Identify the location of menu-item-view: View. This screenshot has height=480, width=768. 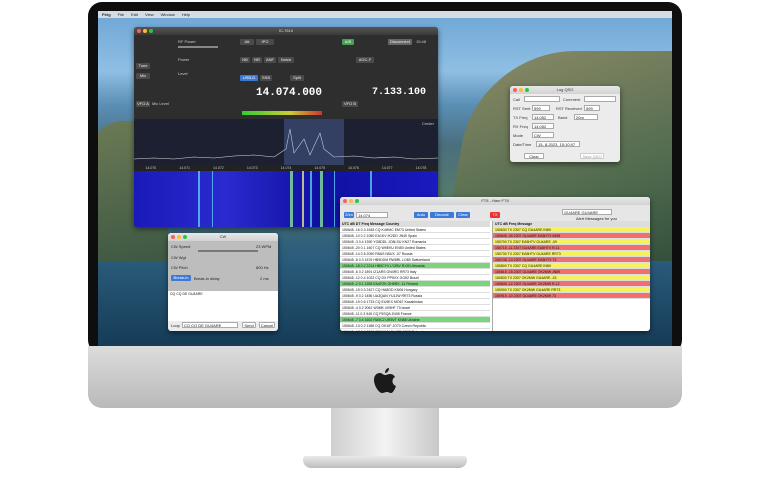
(149, 14).